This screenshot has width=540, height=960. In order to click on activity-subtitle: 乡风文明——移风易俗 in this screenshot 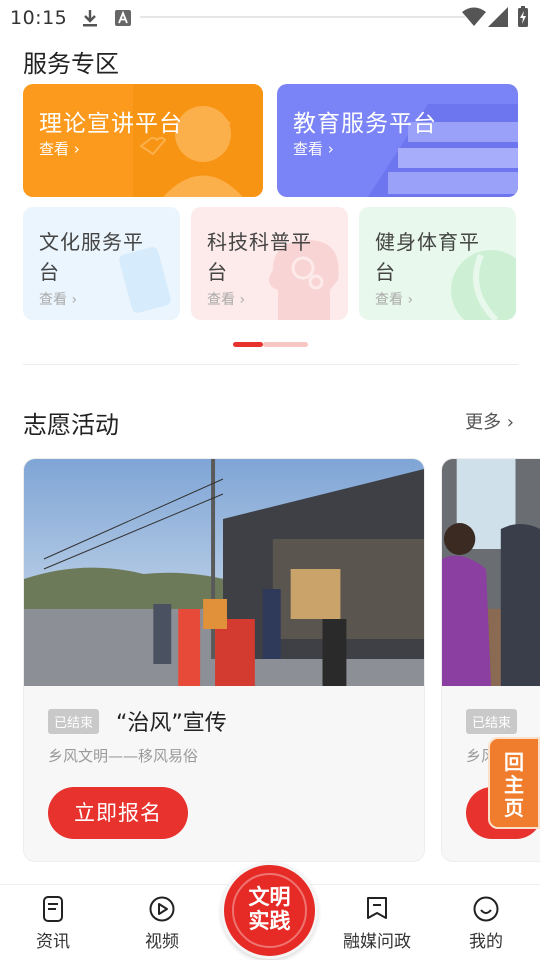, I will do `click(123, 756)`.